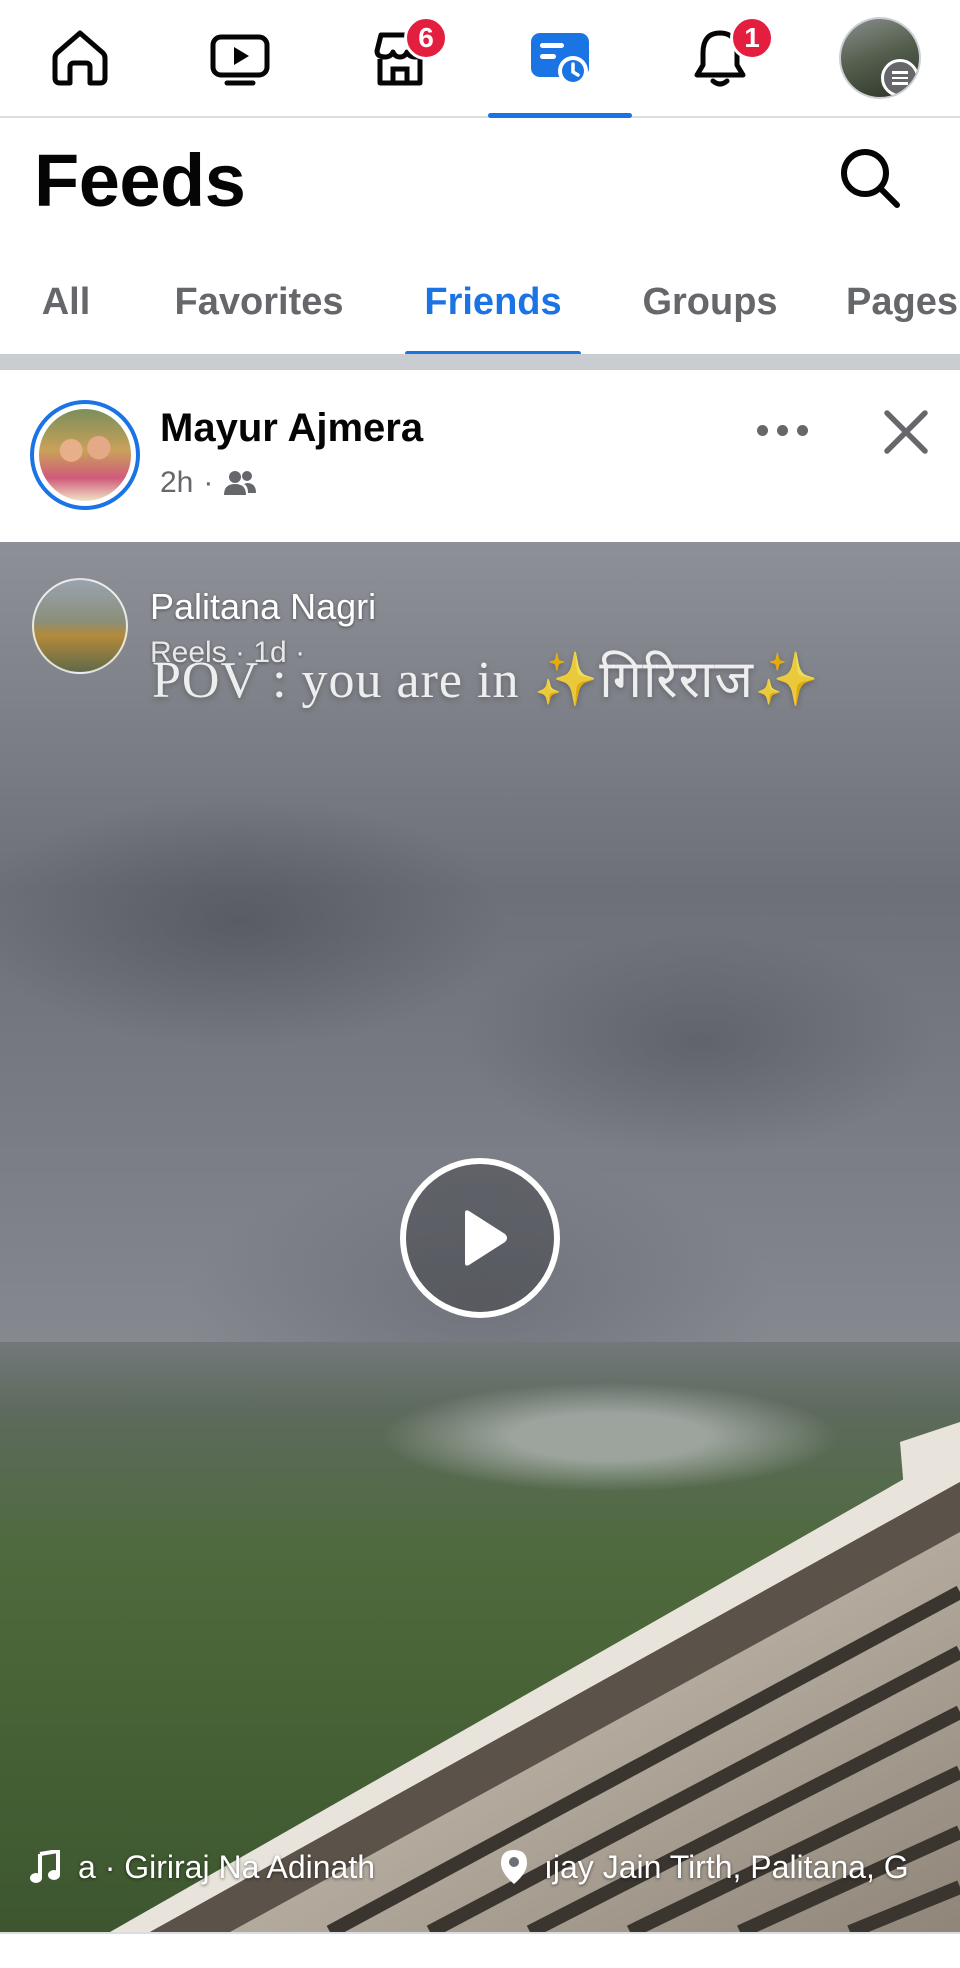 This screenshot has width=960, height=1968. Describe the element at coordinates (486, 1238) in the screenshot. I see `play-icon` at that location.